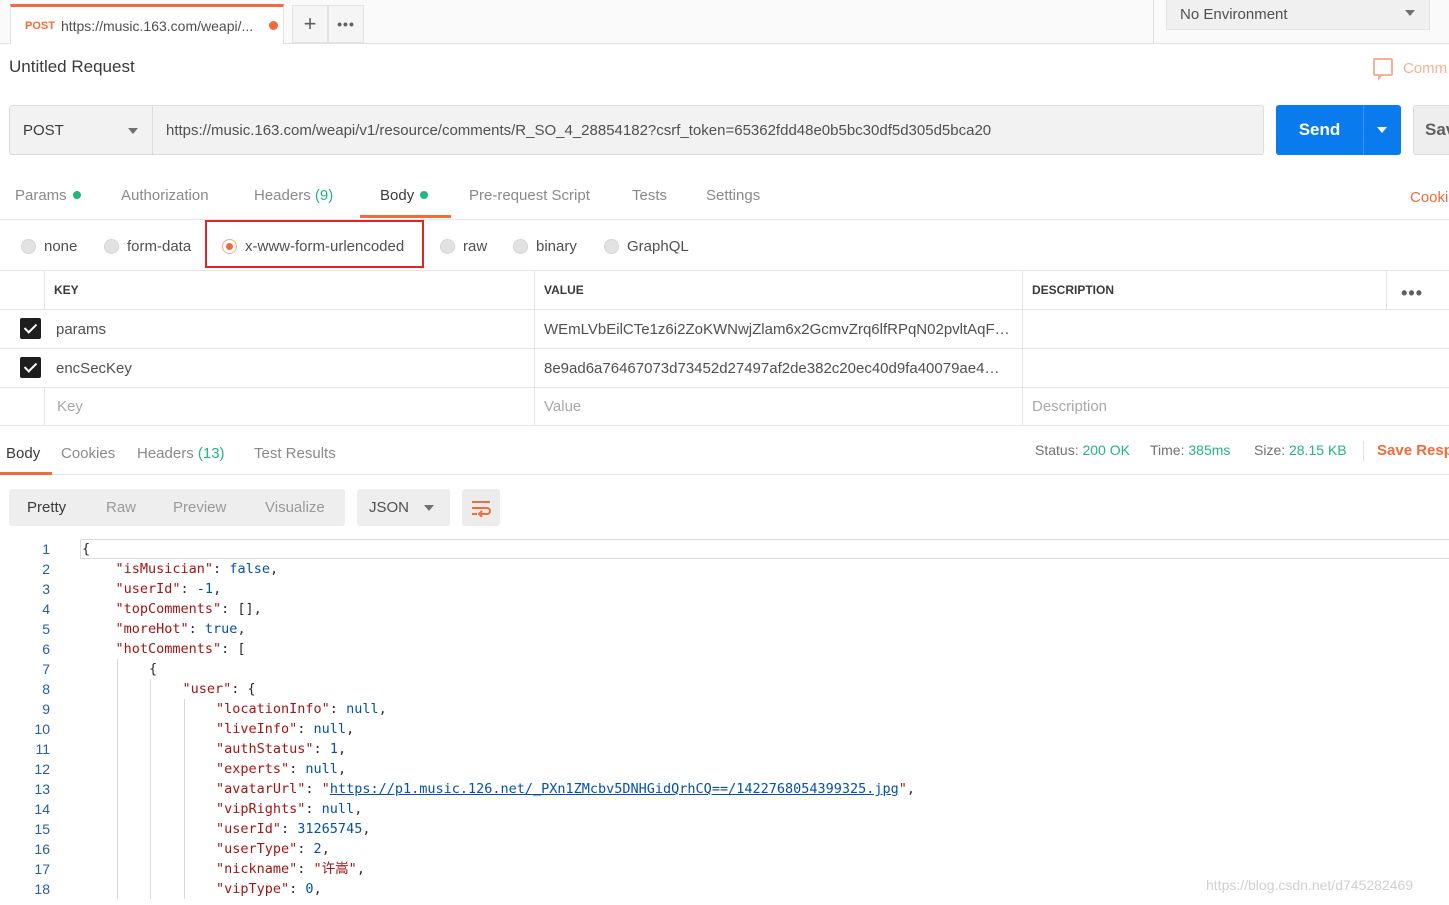 Image resolution: width=1449 pixels, height=905 pixels. What do you see at coordinates (293, 195) in the screenshot?
I see `tab-headers: Headers (9)` at bounding box center [293, 195].